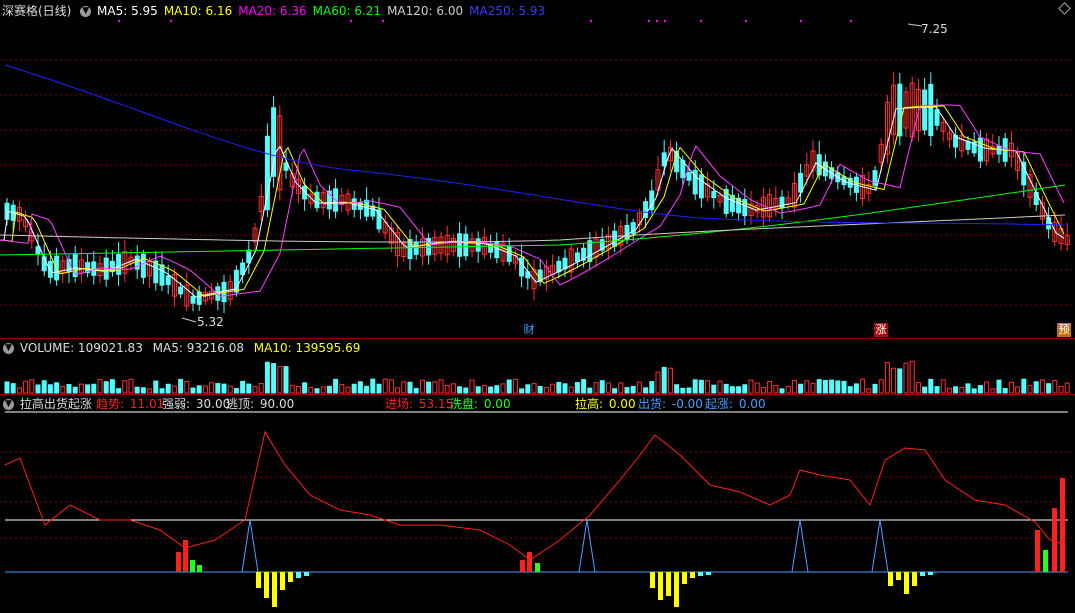  What do you see at coordinates (1064, 330) in the screenshot?
I see `forecast-tag: 预` at bounding box center [1064, 330].